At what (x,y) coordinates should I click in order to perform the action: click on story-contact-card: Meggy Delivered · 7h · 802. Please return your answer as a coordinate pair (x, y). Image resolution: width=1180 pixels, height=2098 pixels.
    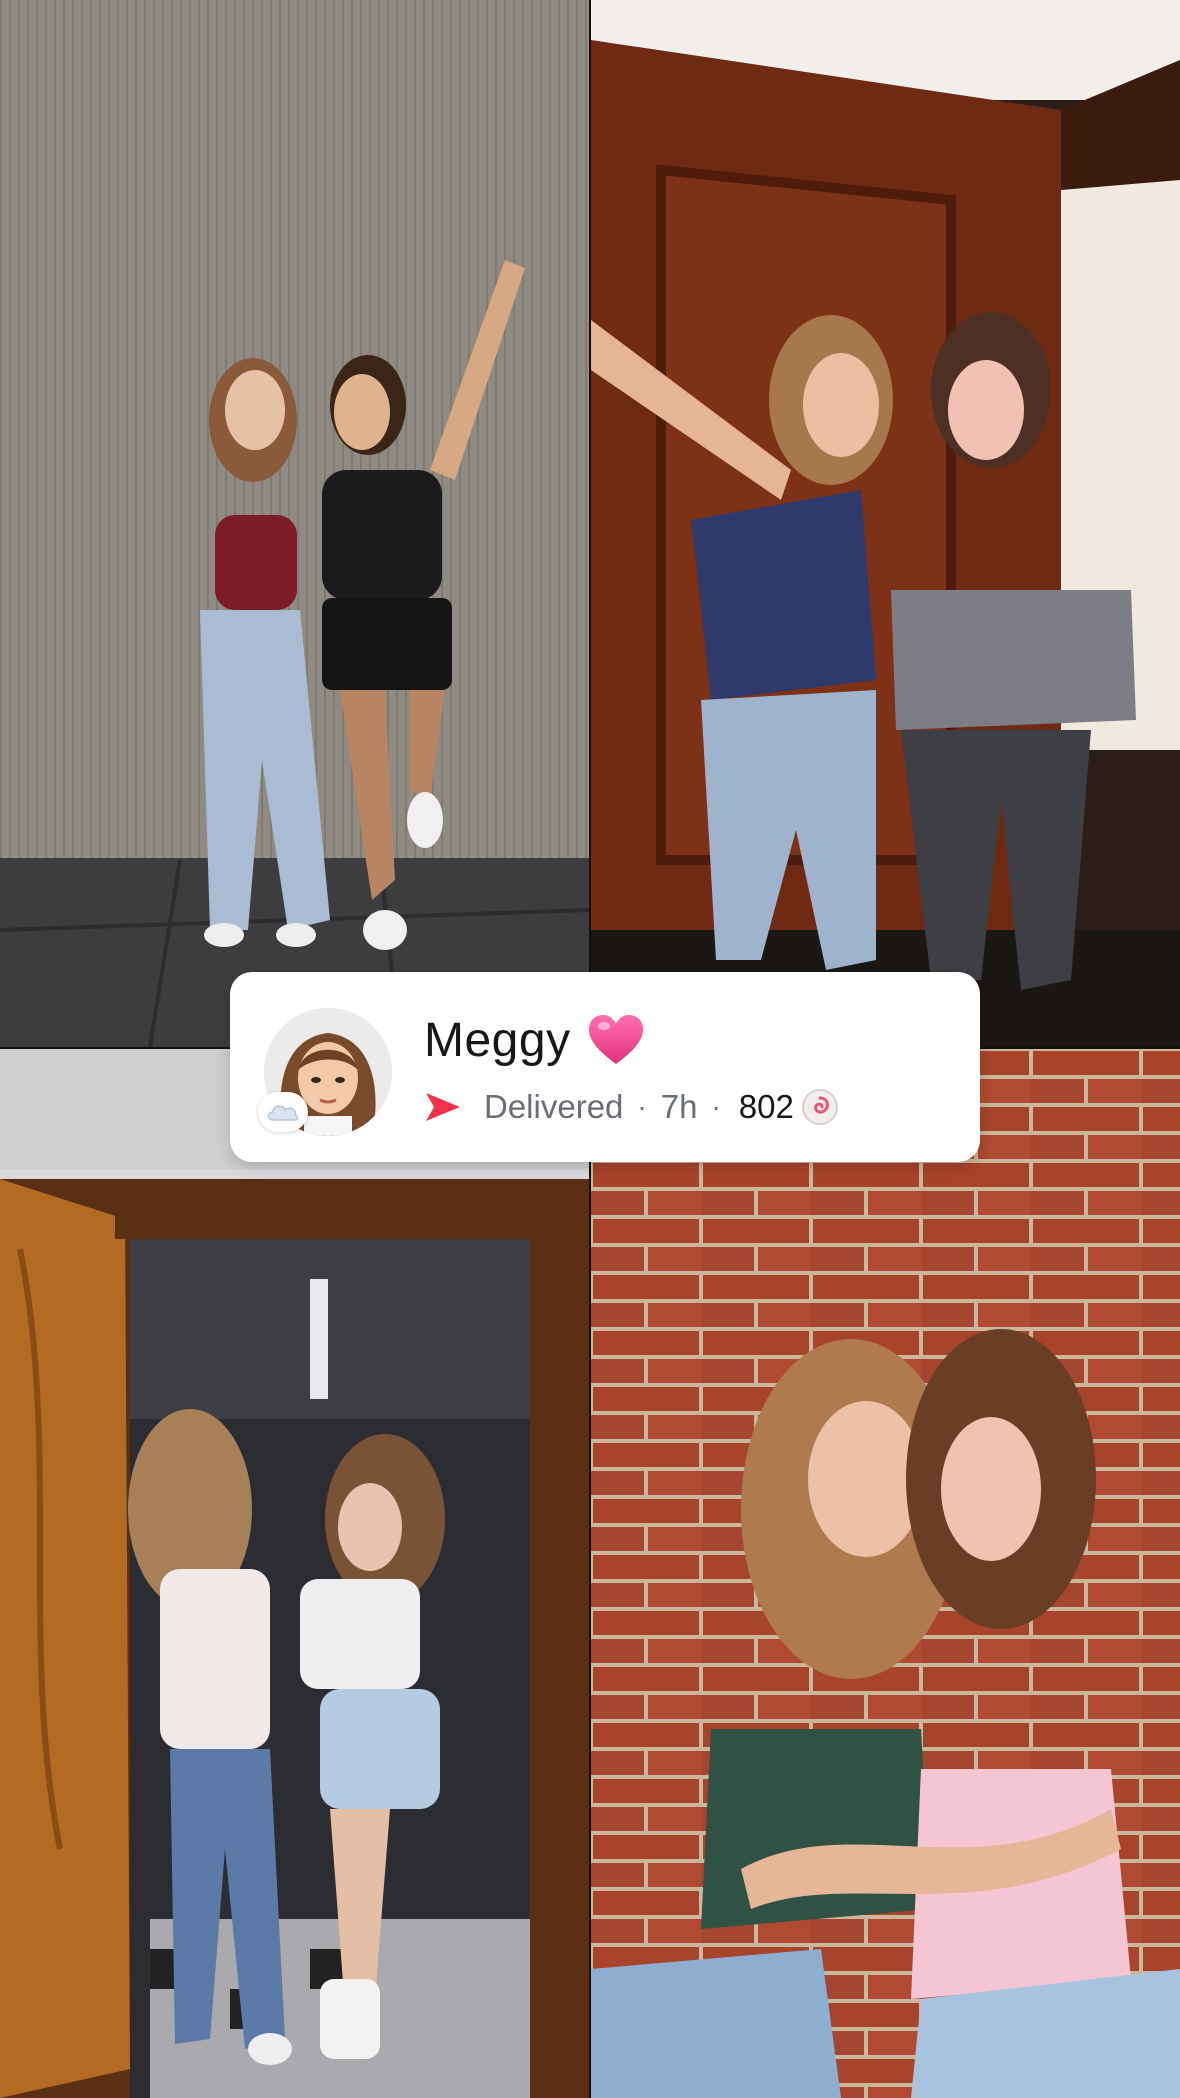
    Looking at the image, I should click on (605, 1067).